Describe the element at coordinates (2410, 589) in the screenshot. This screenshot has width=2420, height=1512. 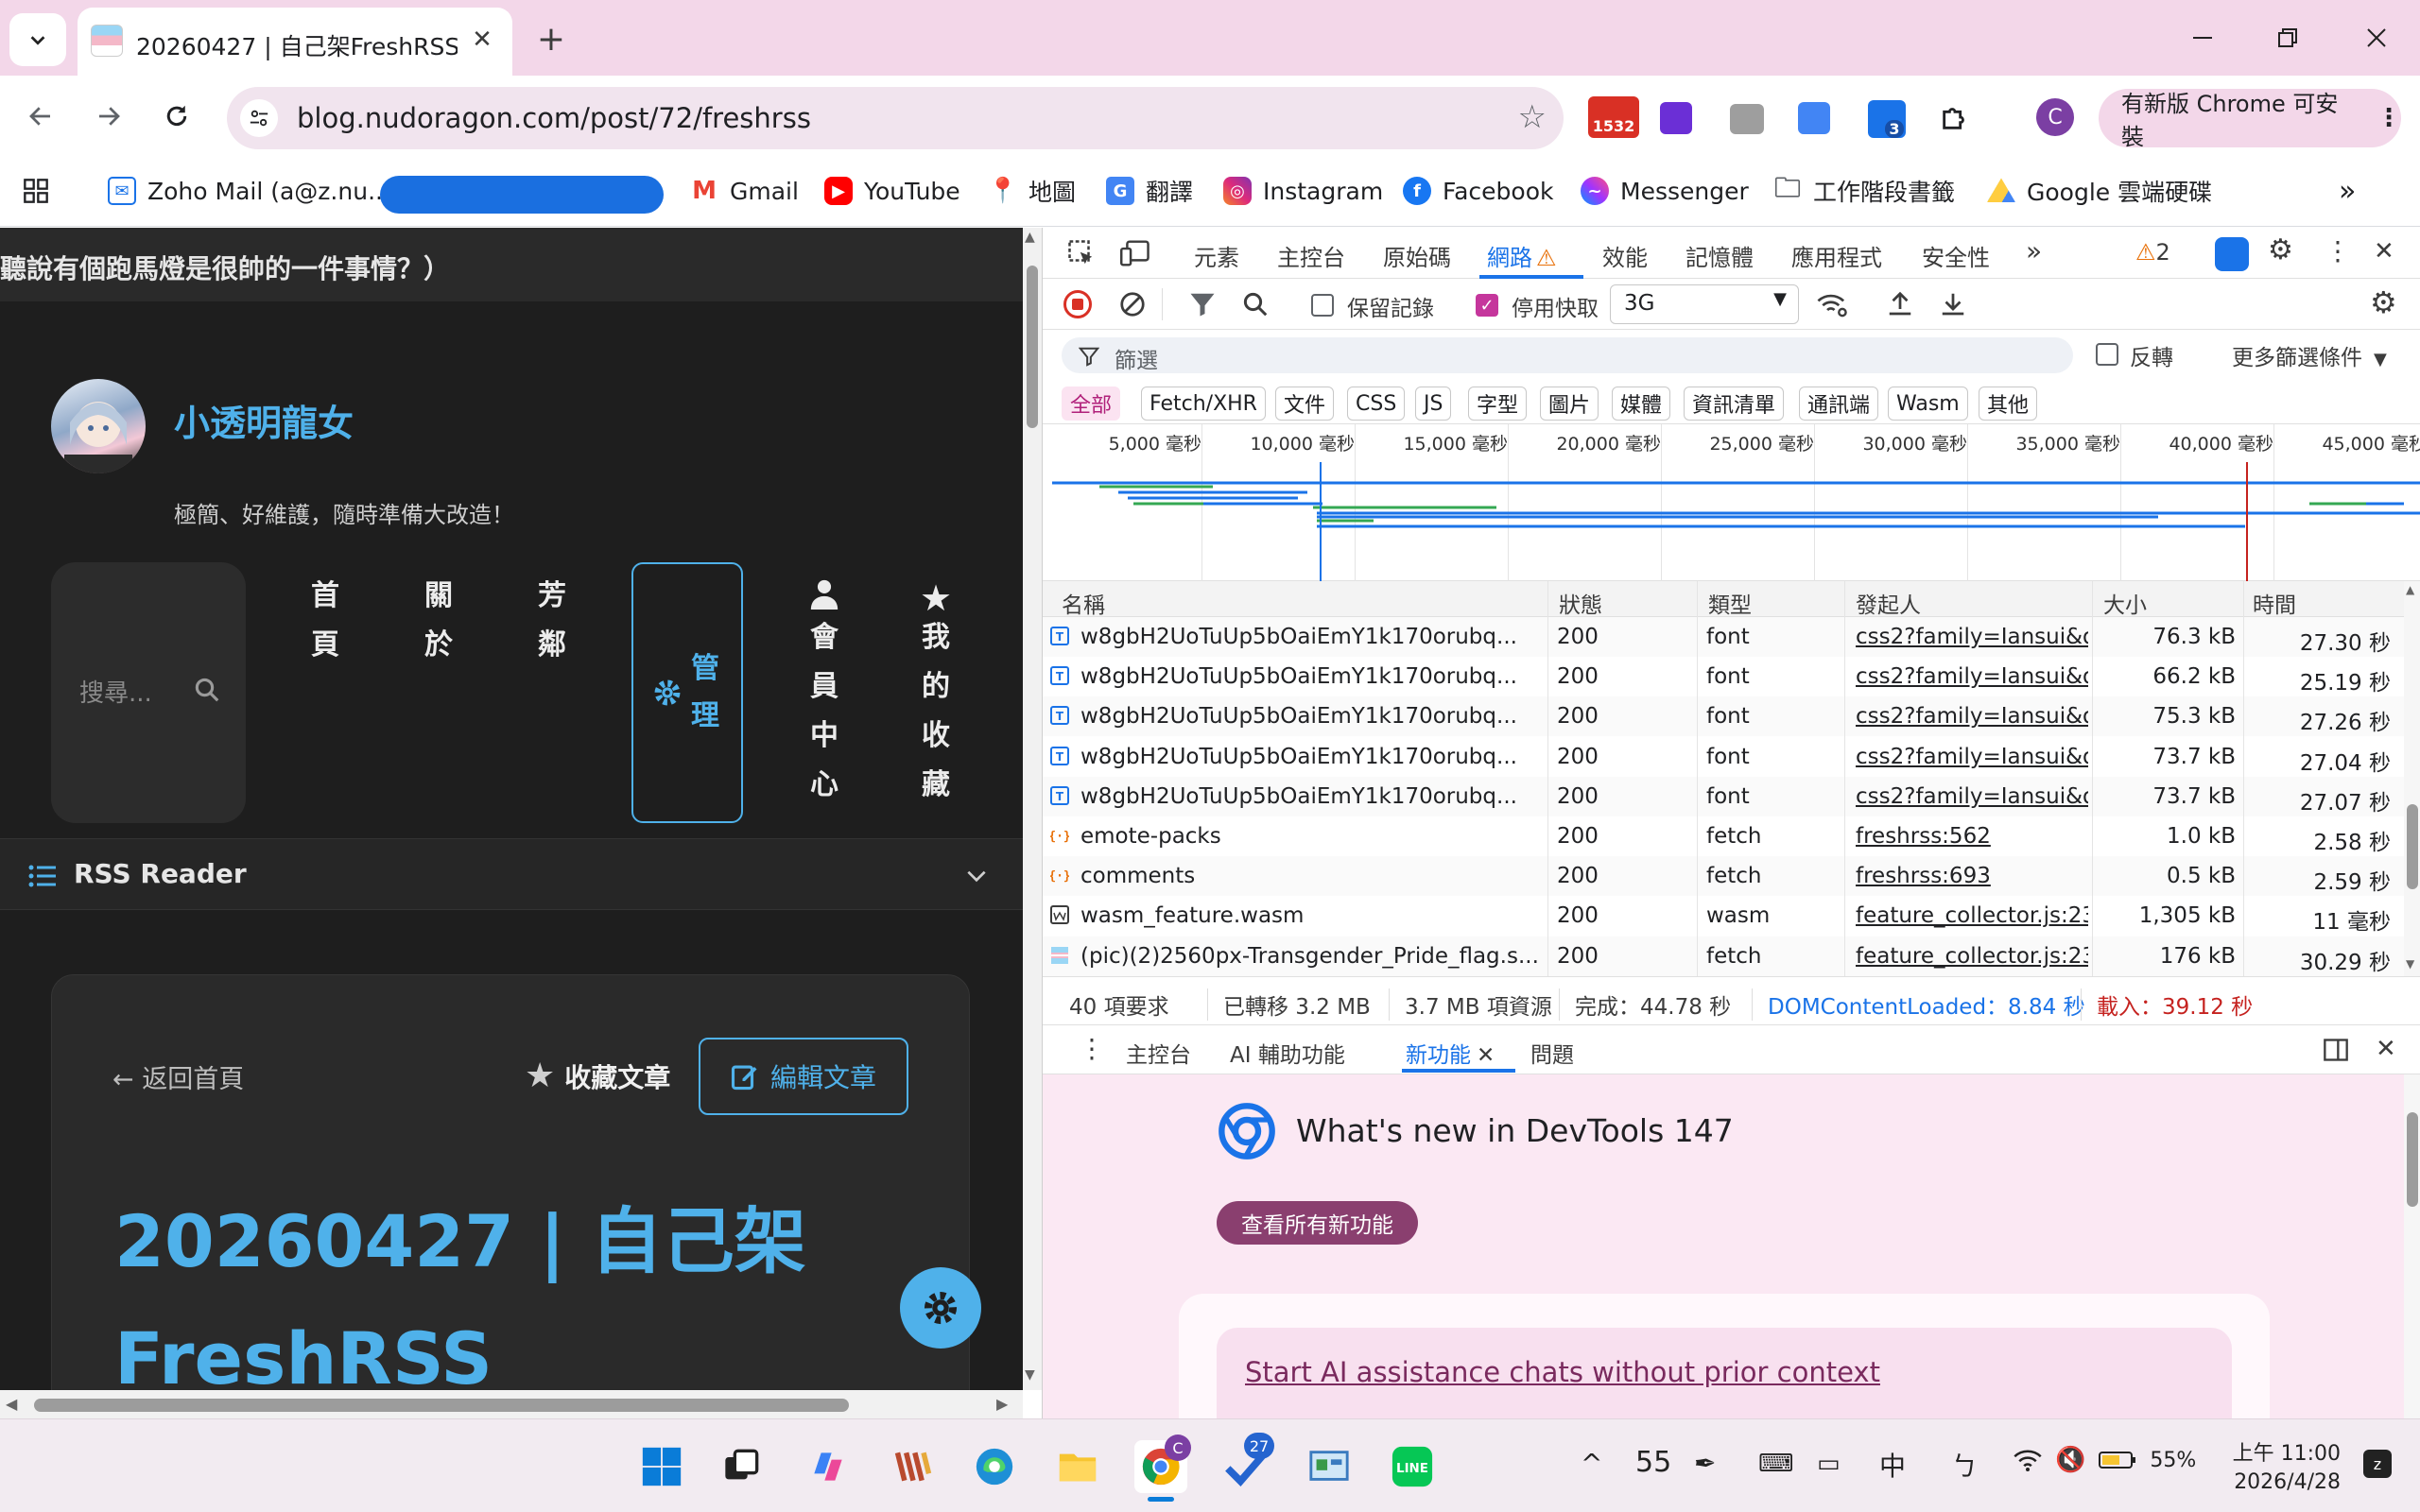
I see `scroll-up-icon: ▲` at that location.